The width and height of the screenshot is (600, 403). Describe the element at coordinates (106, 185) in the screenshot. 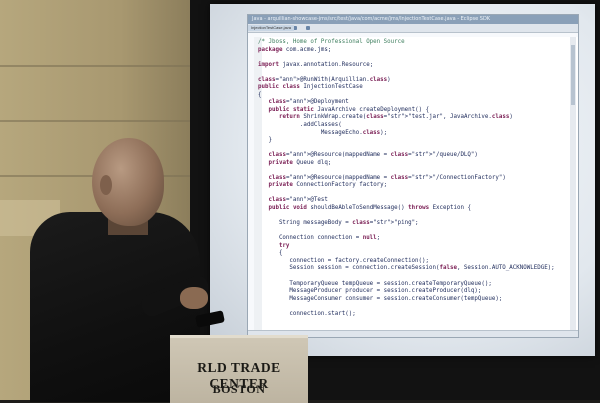

I see `presenter-ear` at that location.